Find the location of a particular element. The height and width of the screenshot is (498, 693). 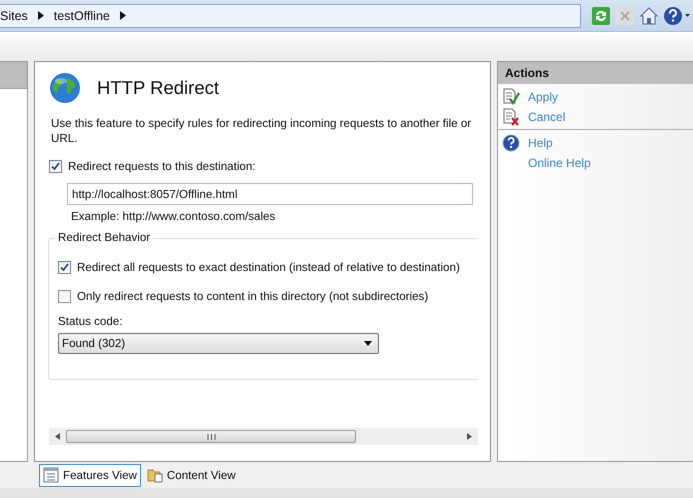

breadcrumb: Sites is located at coordinates (14, 15).